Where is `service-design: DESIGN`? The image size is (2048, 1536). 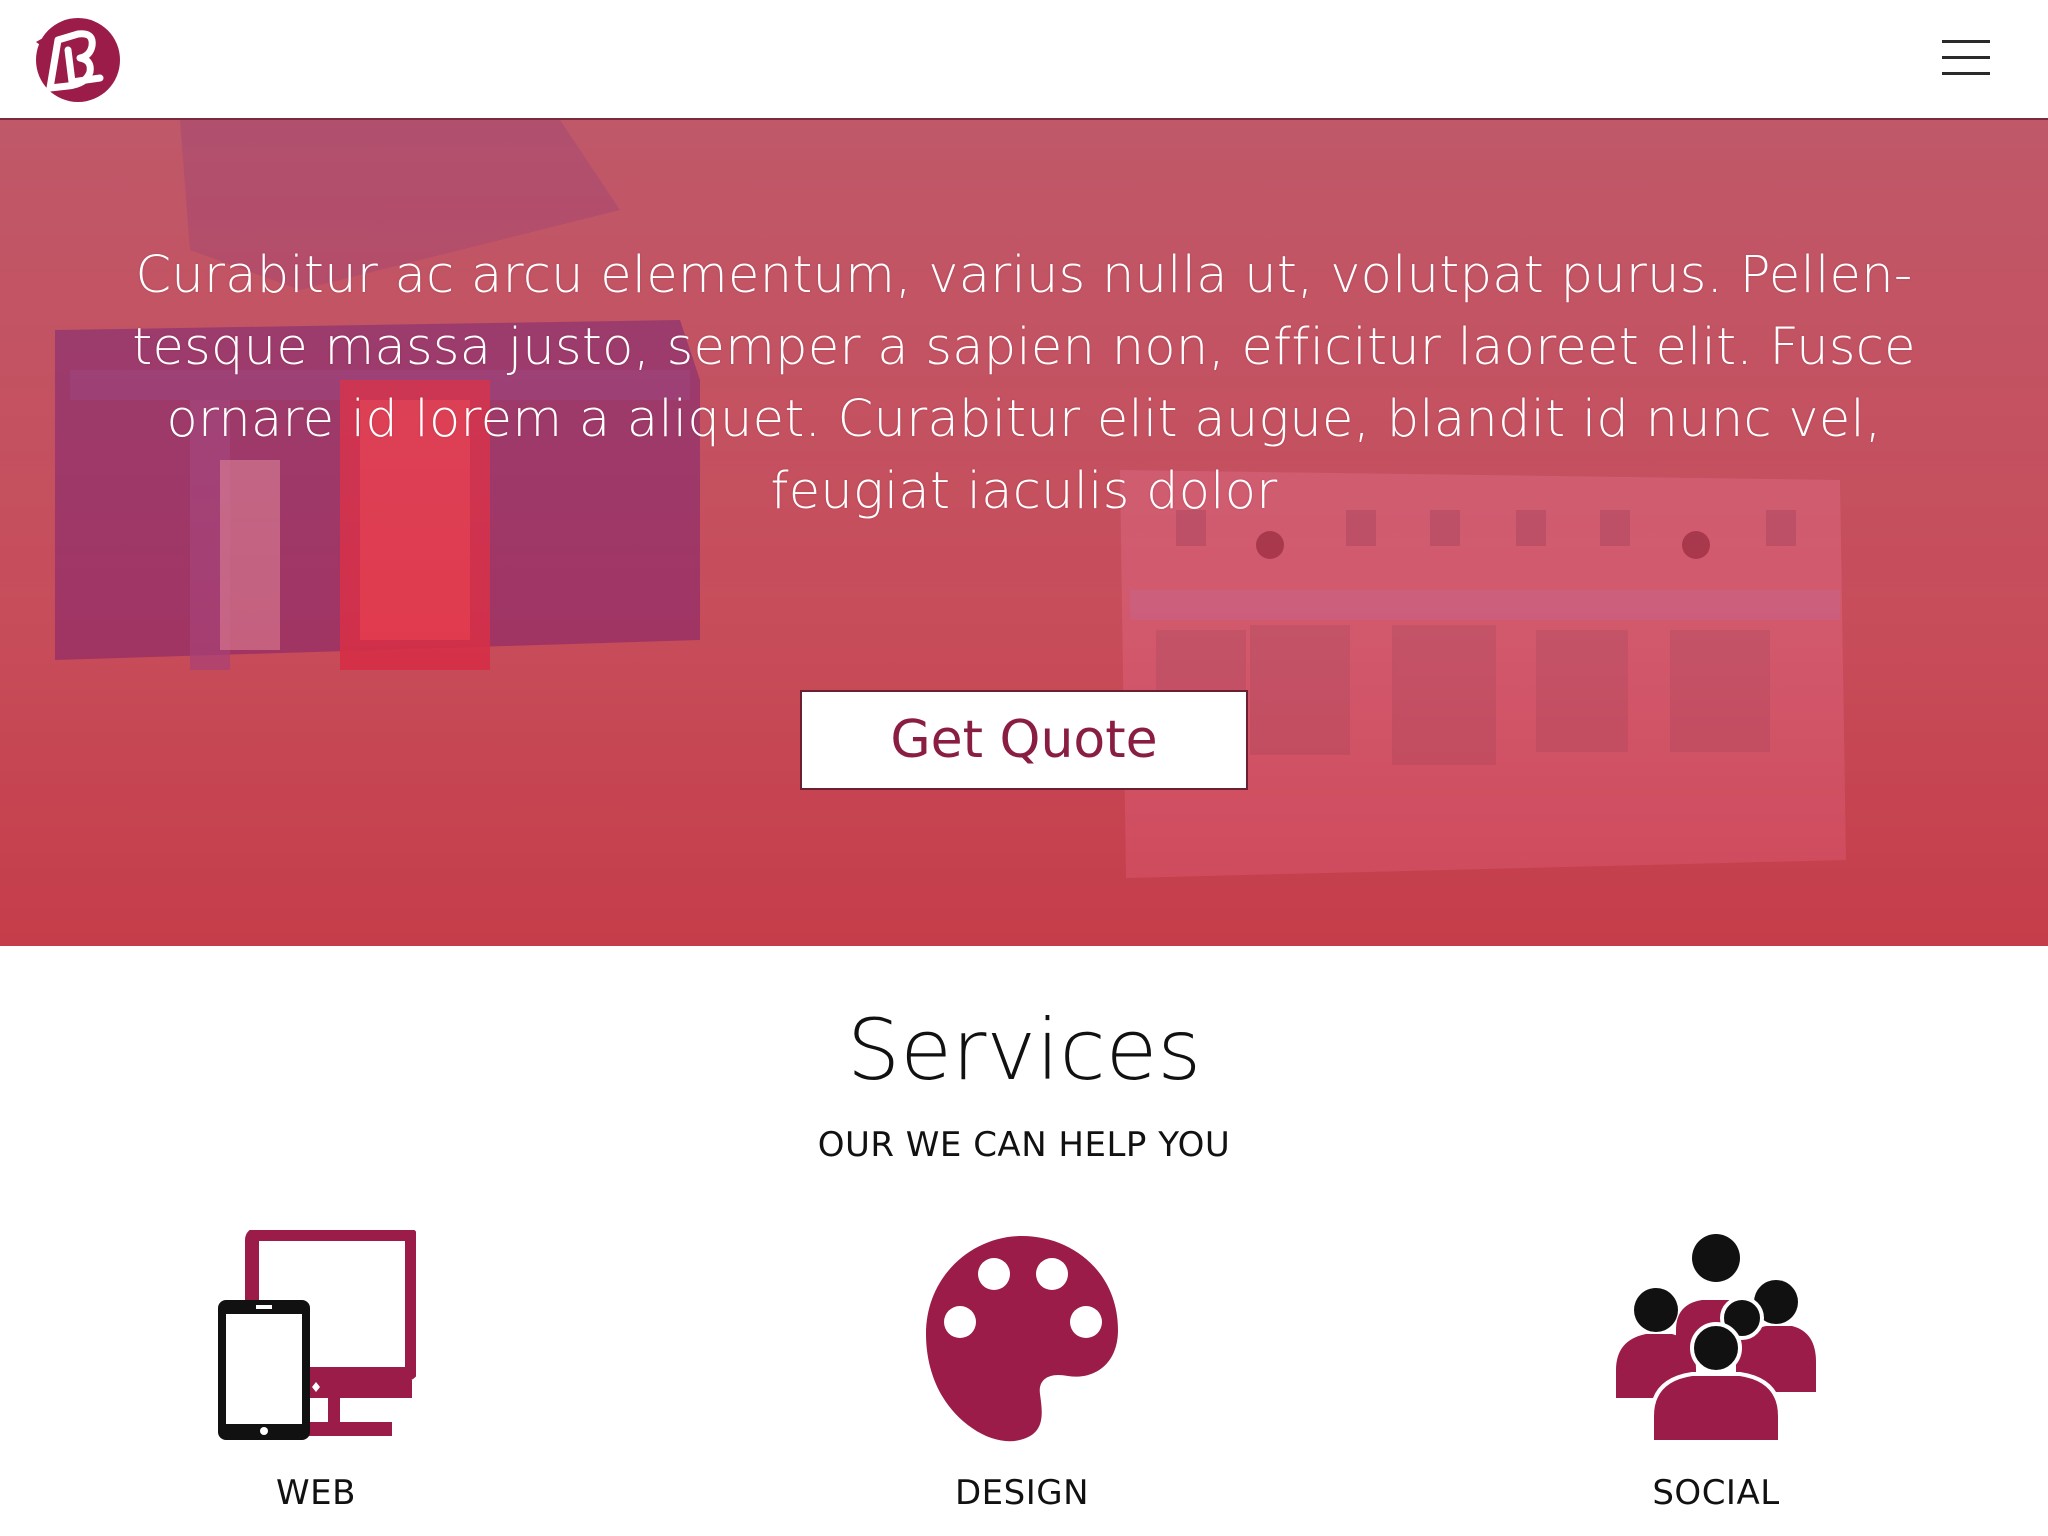 service-design: DESIGN is located at coordinates (1022, 1383).